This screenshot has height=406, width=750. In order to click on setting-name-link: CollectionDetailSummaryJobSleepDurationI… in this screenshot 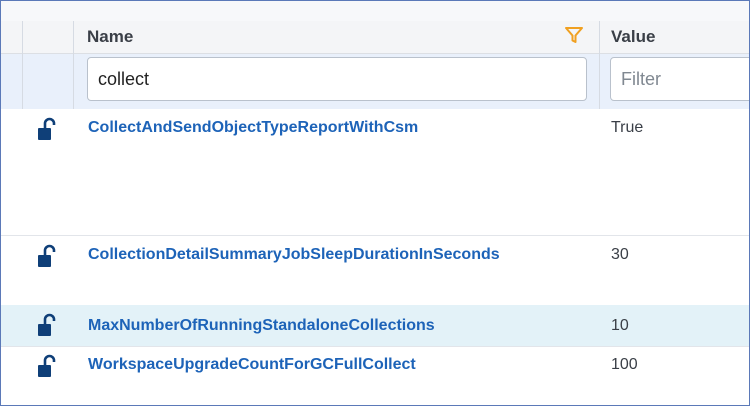, I will do `click(294, 255)`.